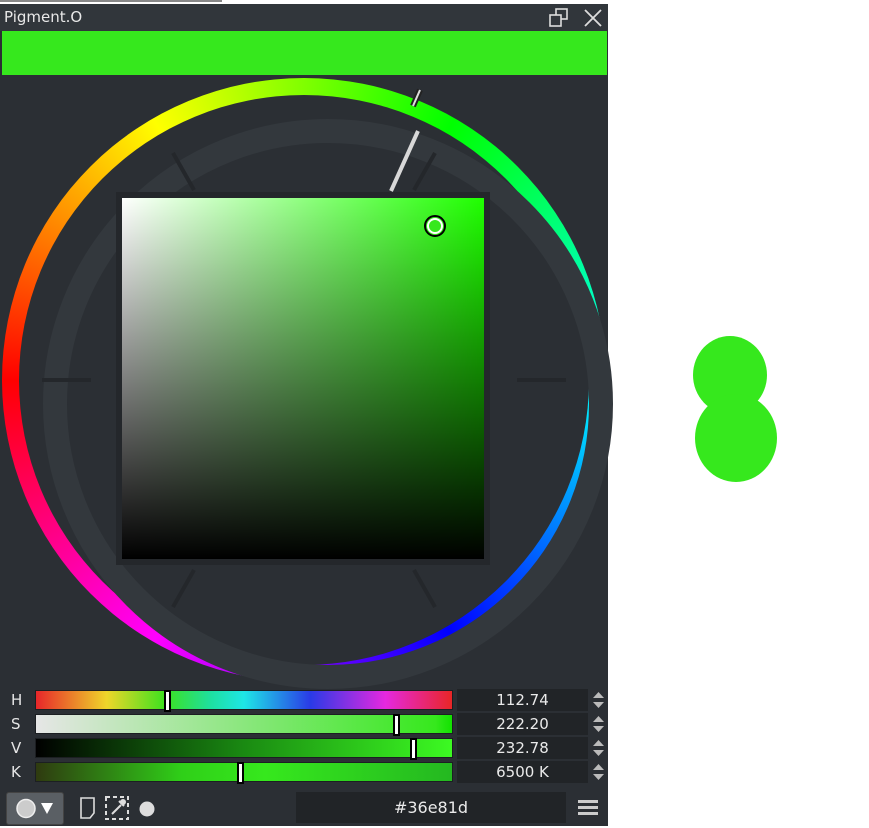 This screenshot has height=828, width=869. I want to click on slider-row-h: H 112.74, so click(304, 700).